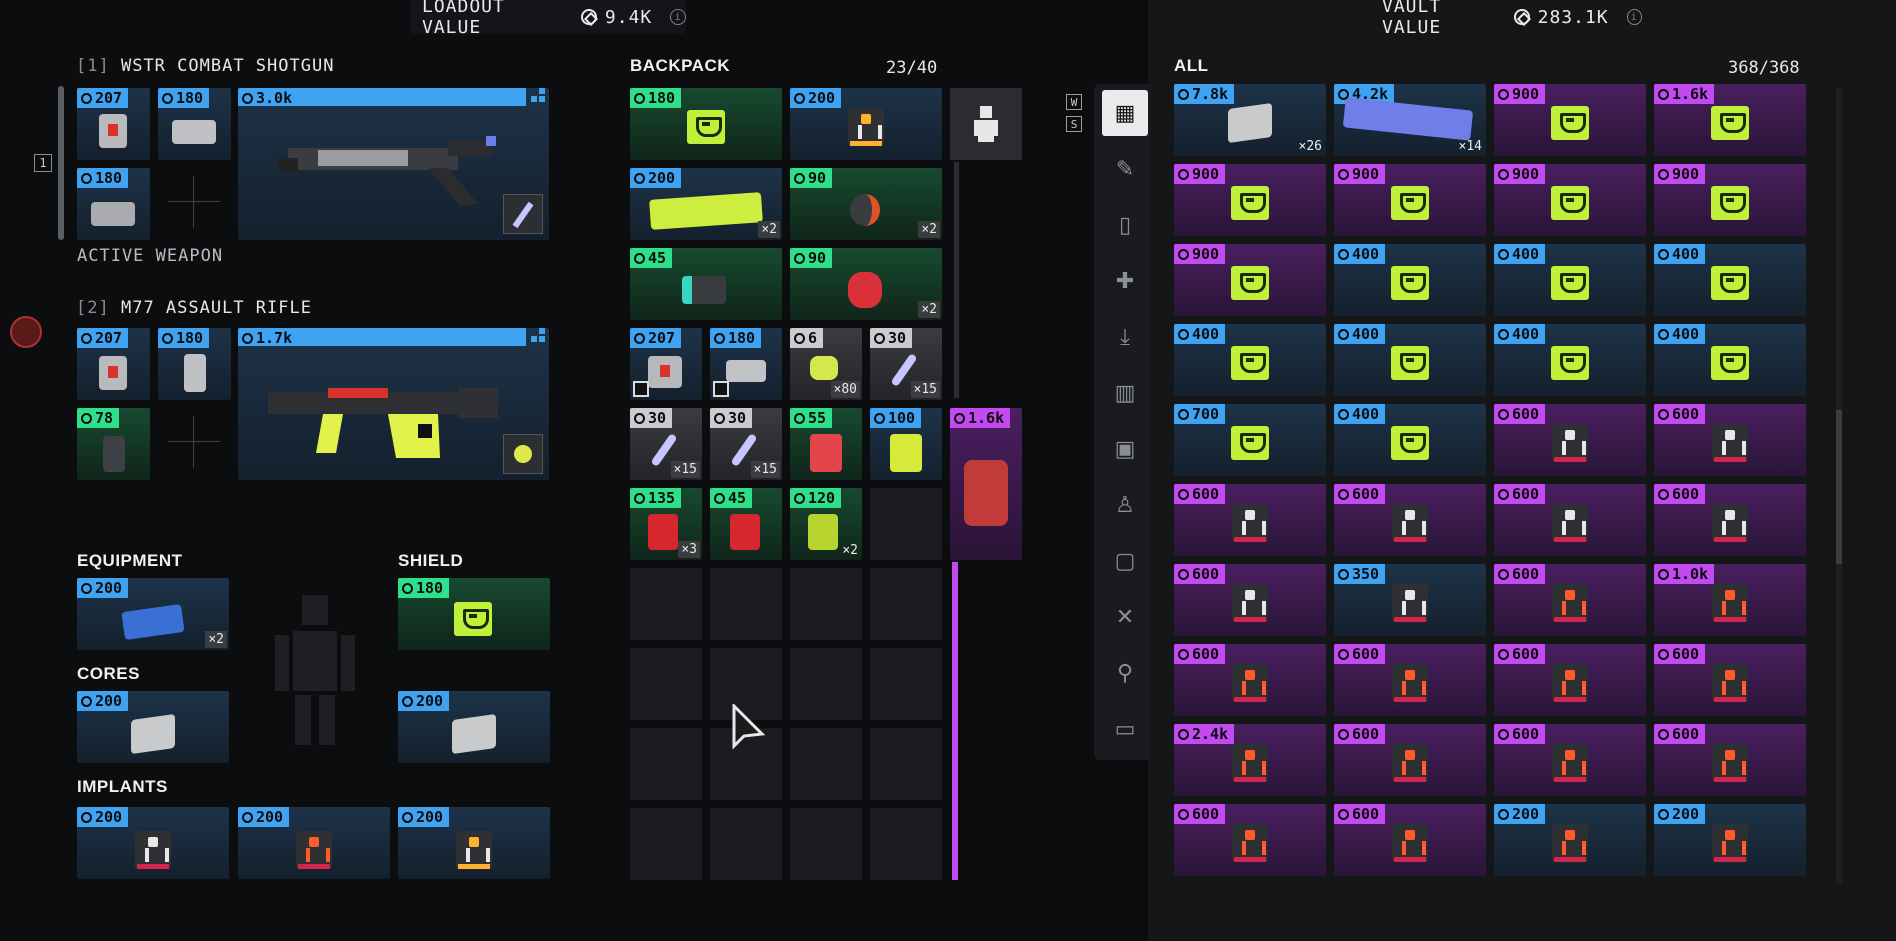 This screenshot has width=1896, height=941. What do you see at coordinates (666, 524) in the screenshot?
I see `backpack-item: 135 ×3` at bounding box center [666, 524].